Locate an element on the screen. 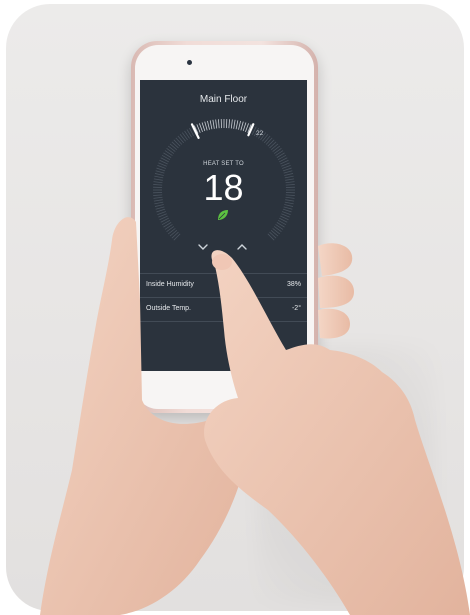  fingertip is located at coordinates (222, 262).